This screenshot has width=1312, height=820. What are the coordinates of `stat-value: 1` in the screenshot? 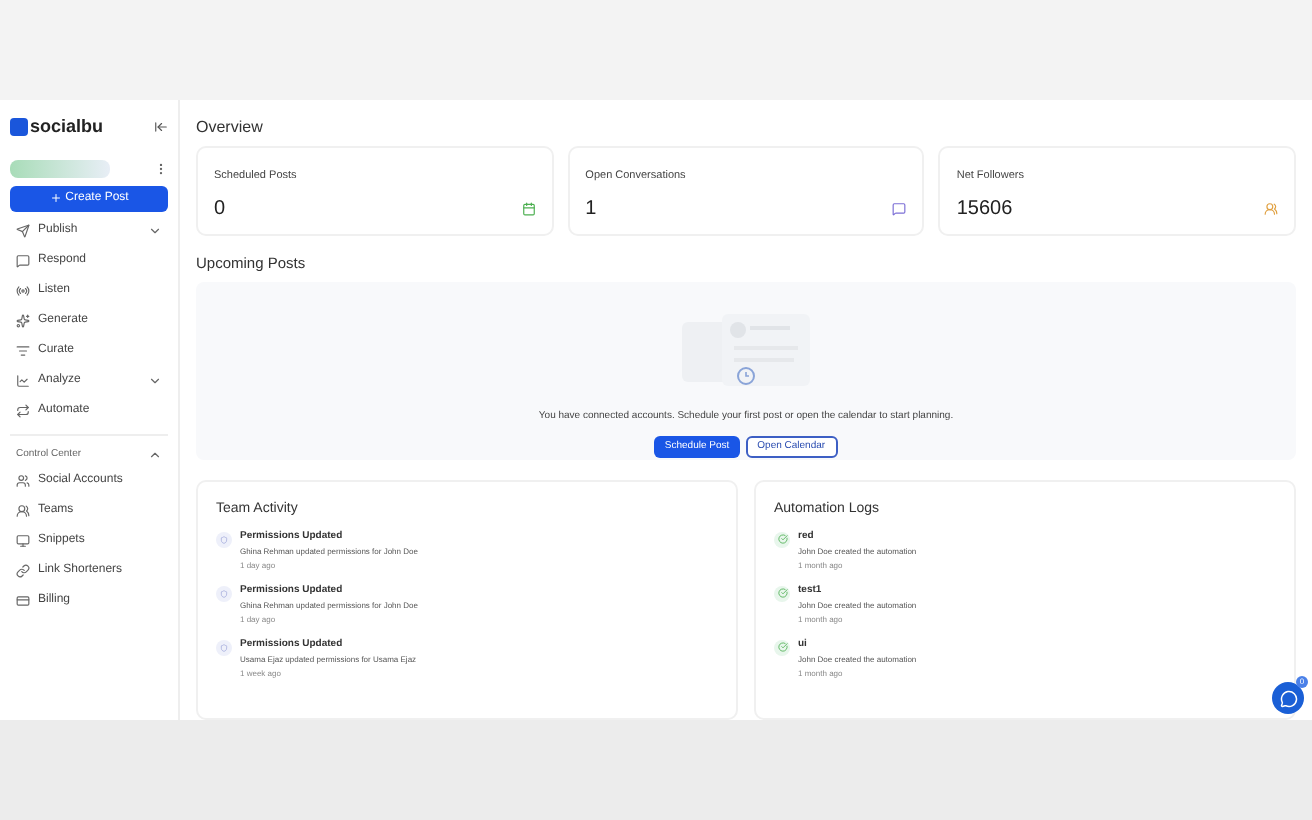 It's located at (591, 210).